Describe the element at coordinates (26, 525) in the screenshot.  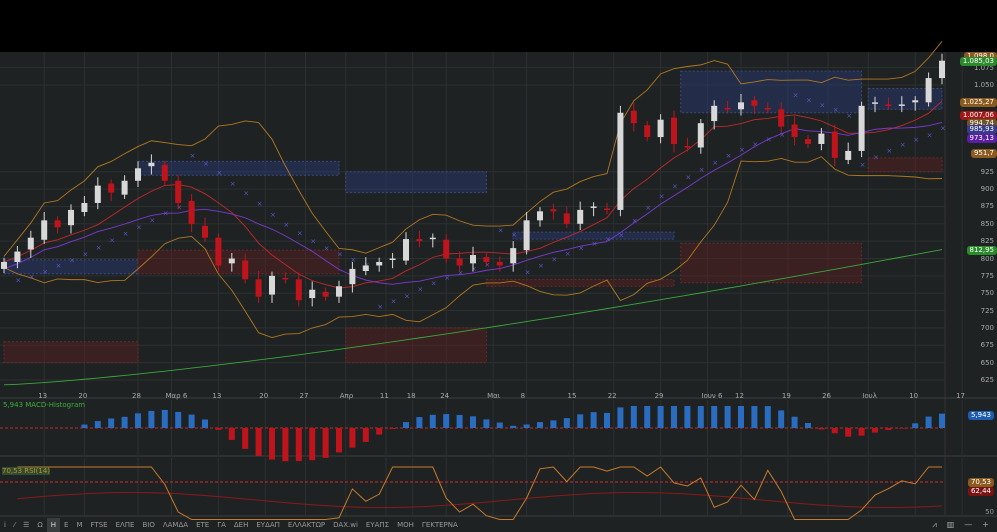
I see `toolbar-item: ☰` at that location.